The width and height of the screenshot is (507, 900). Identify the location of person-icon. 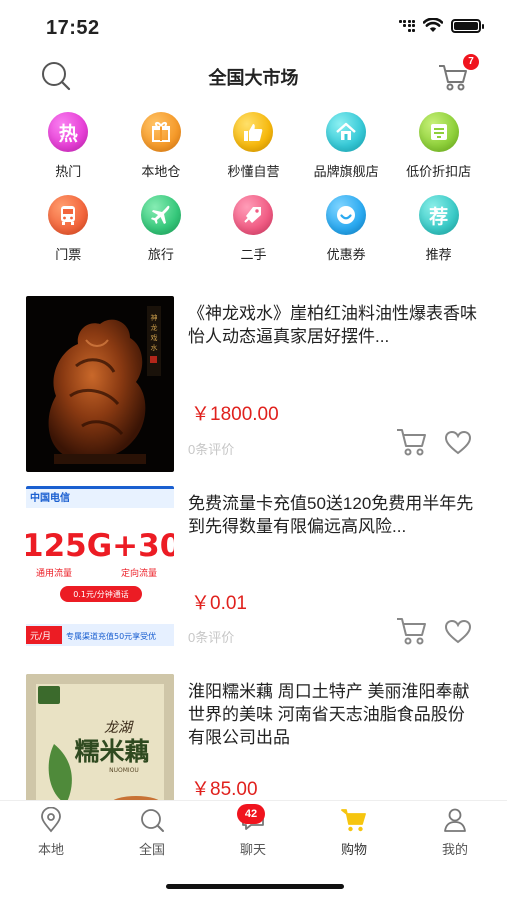
(455, 820).